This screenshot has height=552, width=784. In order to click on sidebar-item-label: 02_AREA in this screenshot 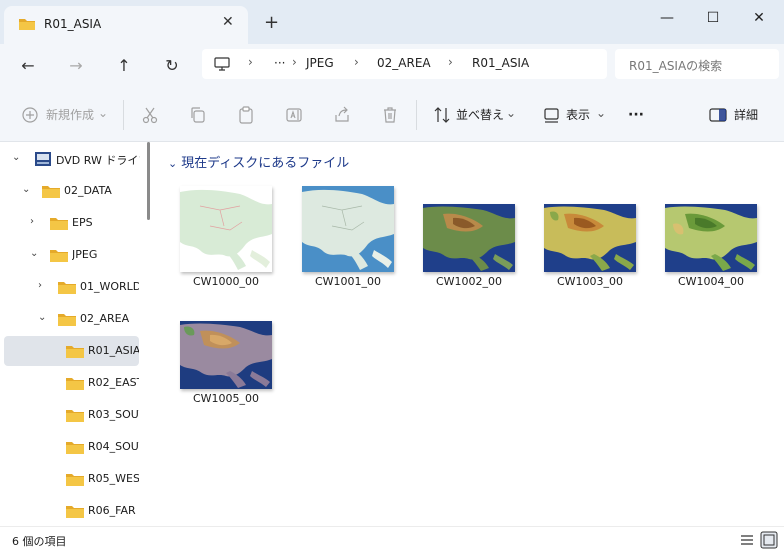, I will do `click(105, 318)`.